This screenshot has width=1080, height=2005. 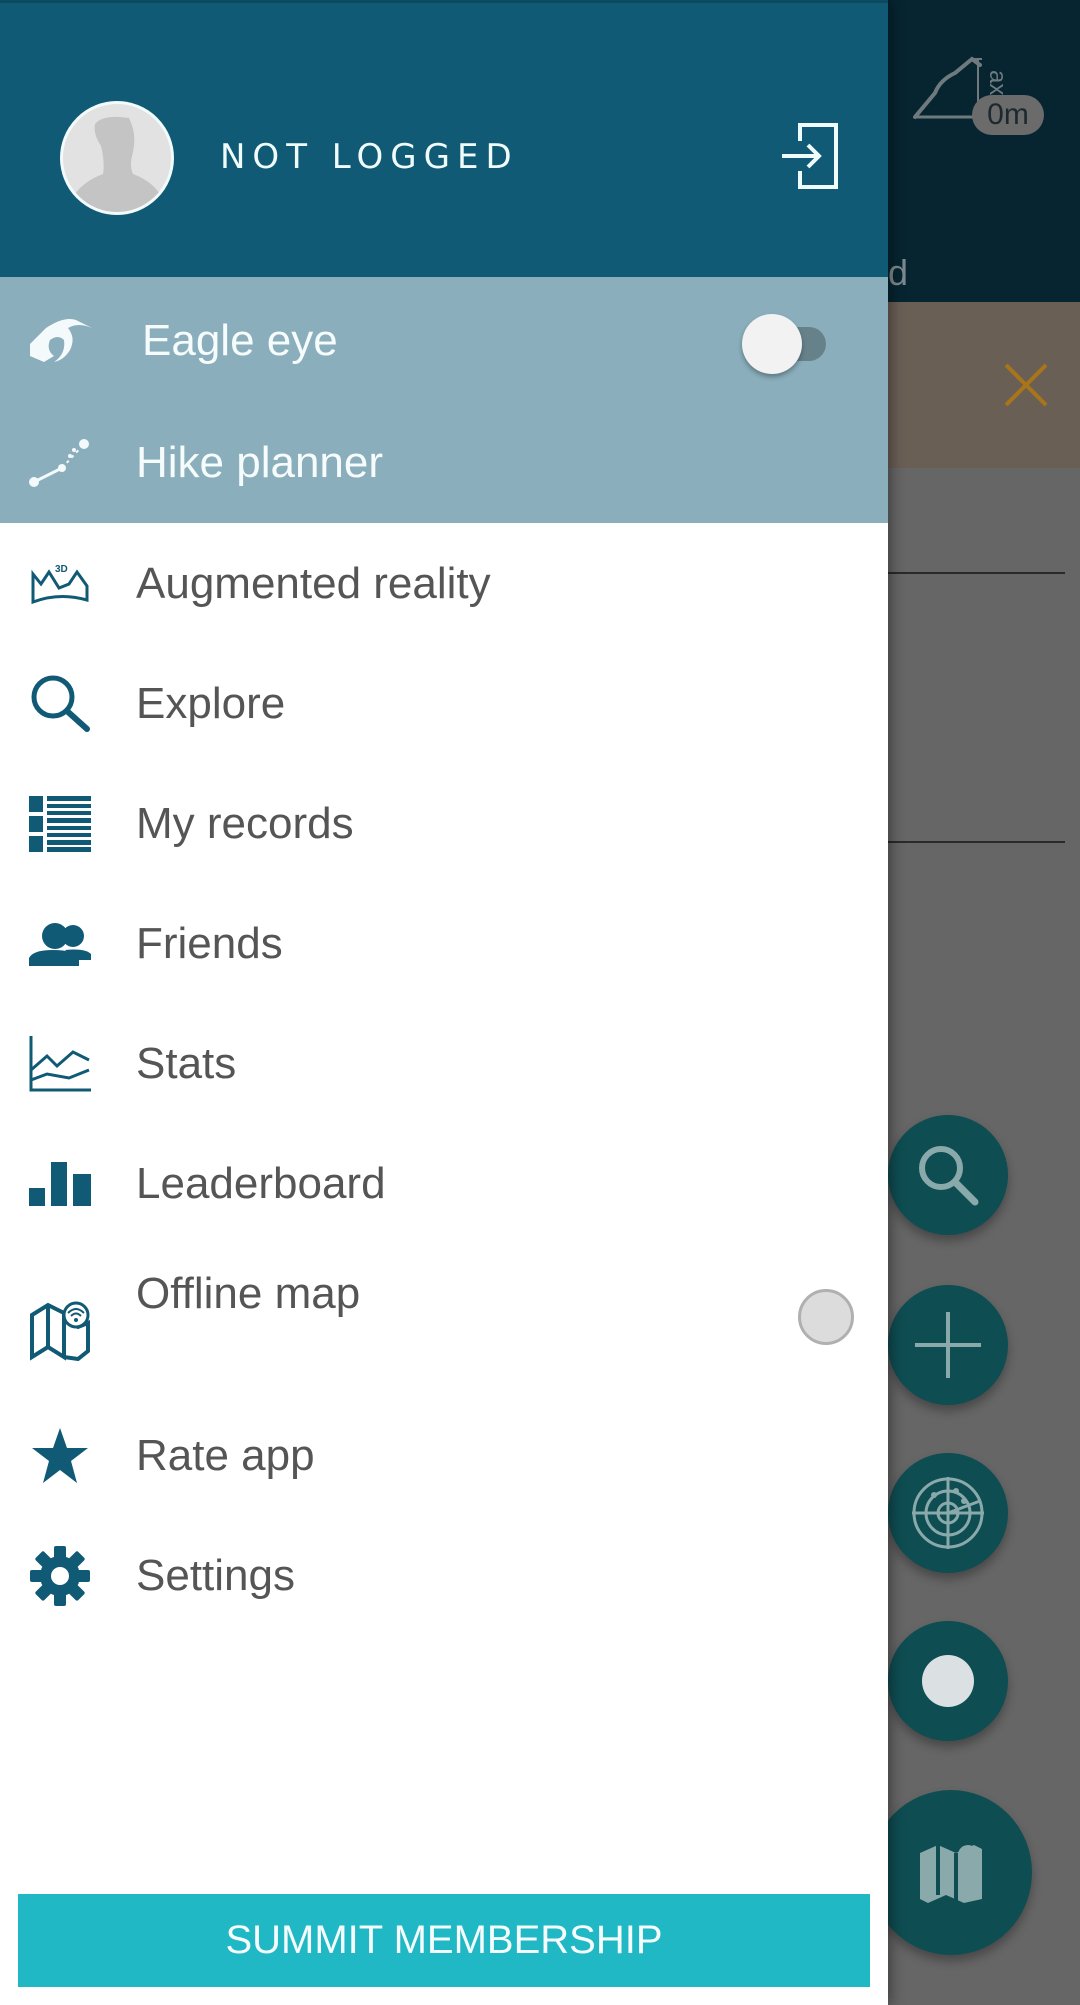 What do you see at coordinates (248, 1293) in the screenshot?
I see `menu-item-label: Offline map` at bounding box center [248, 1293].